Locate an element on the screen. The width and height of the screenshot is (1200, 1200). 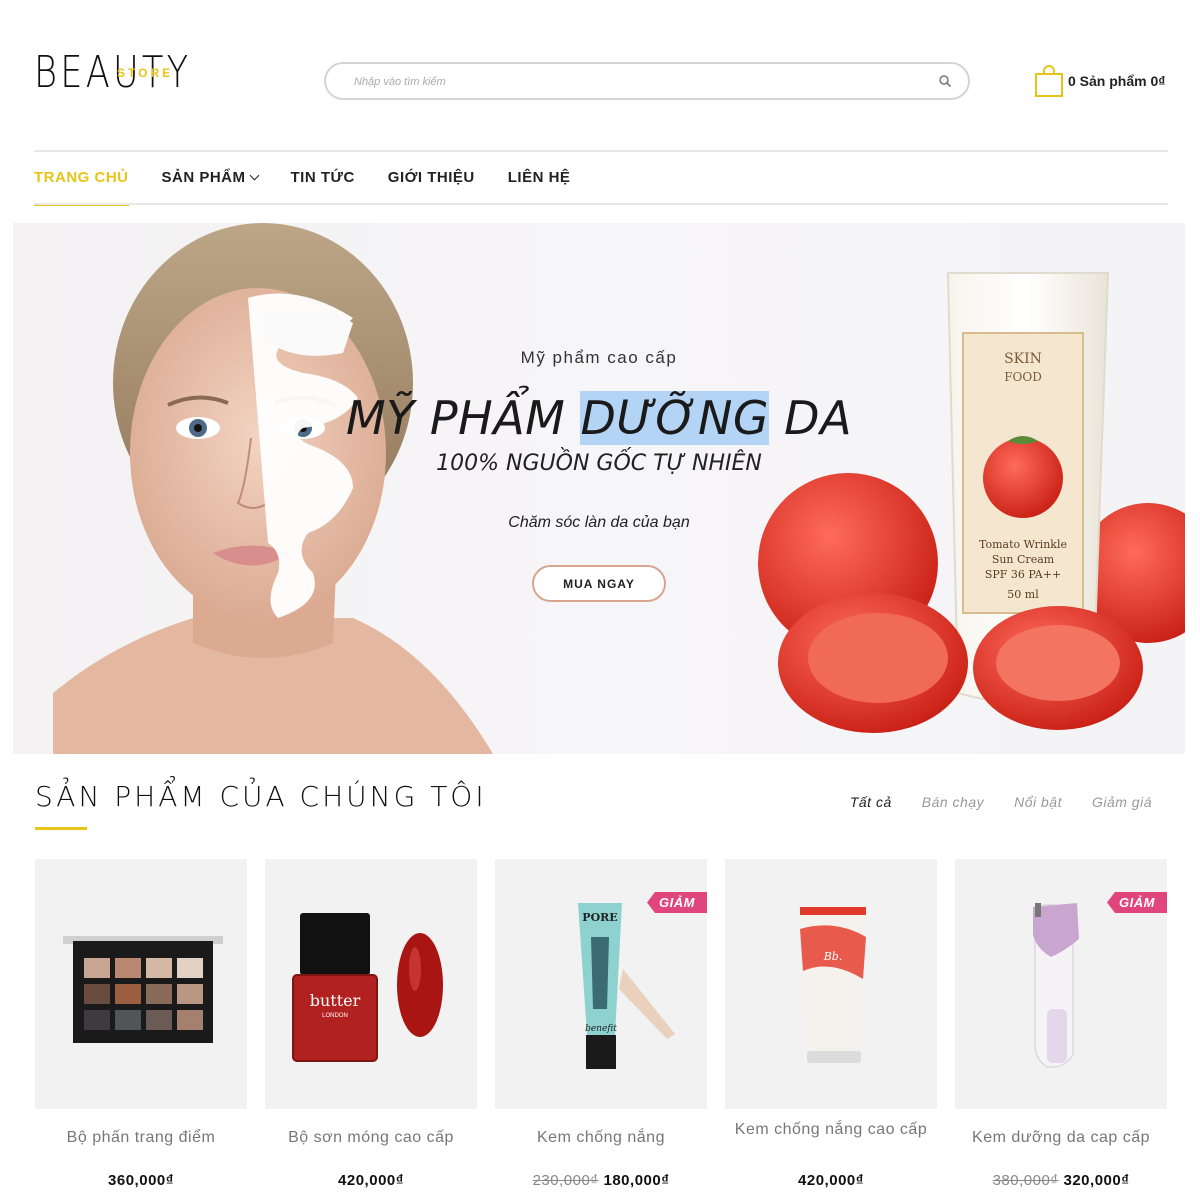
section-title: SẢN PHẨM CỦA CHÚNG TÔI is located at coordinates (261, 796).